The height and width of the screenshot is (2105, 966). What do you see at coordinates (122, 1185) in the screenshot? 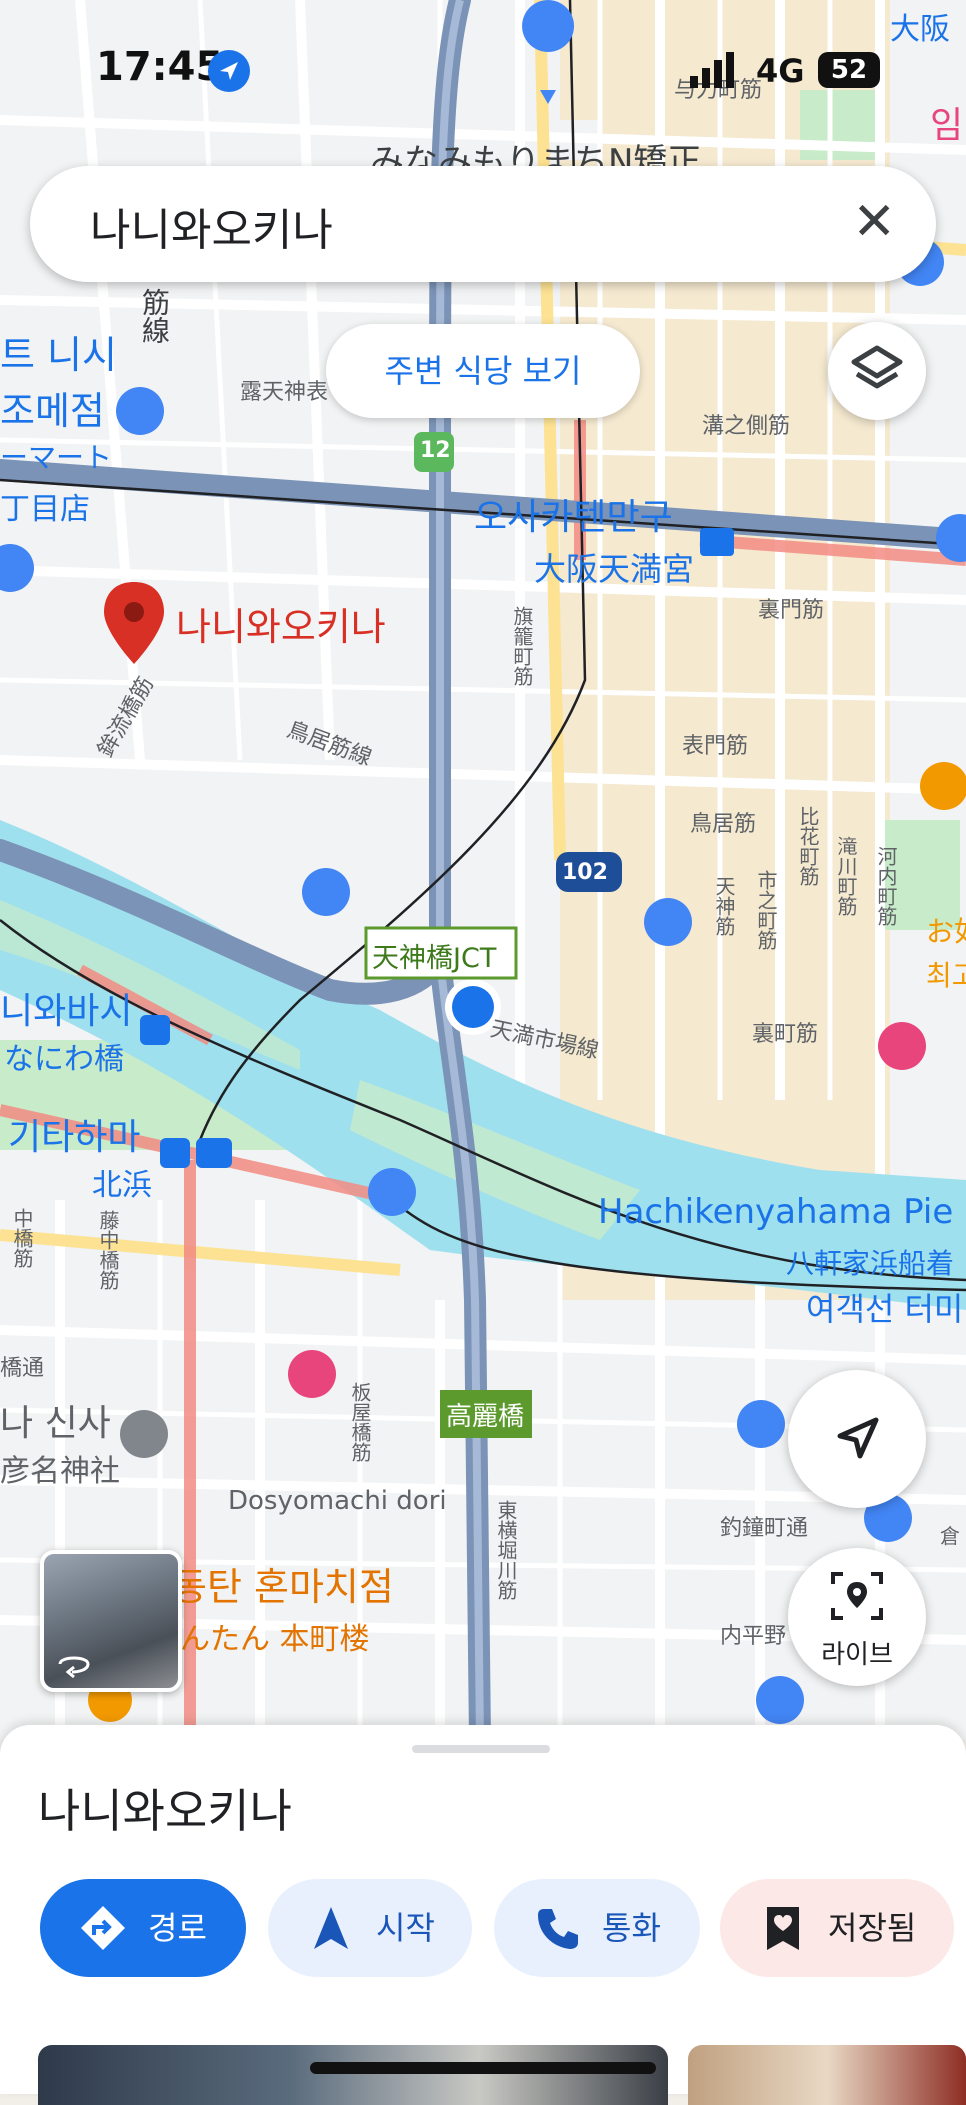
I see `map-label: 北浜` at bounding box center [122, 1185].